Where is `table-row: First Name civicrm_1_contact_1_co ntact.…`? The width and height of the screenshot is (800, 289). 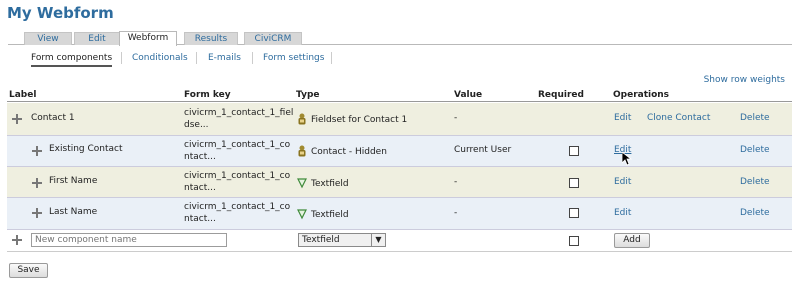 table-row: First Name civicrm_1_contact_1_co ntact.… is located at coordinates (399, 182).